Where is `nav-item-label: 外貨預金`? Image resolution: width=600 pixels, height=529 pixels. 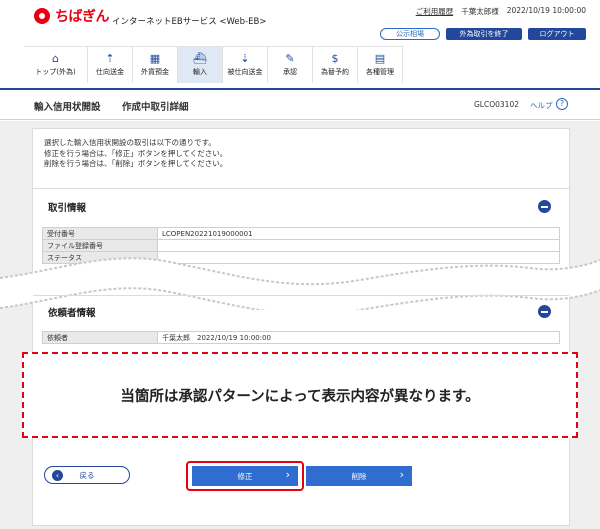 nav-item-label: 外貨預金 is located at coordinates (155, 72).